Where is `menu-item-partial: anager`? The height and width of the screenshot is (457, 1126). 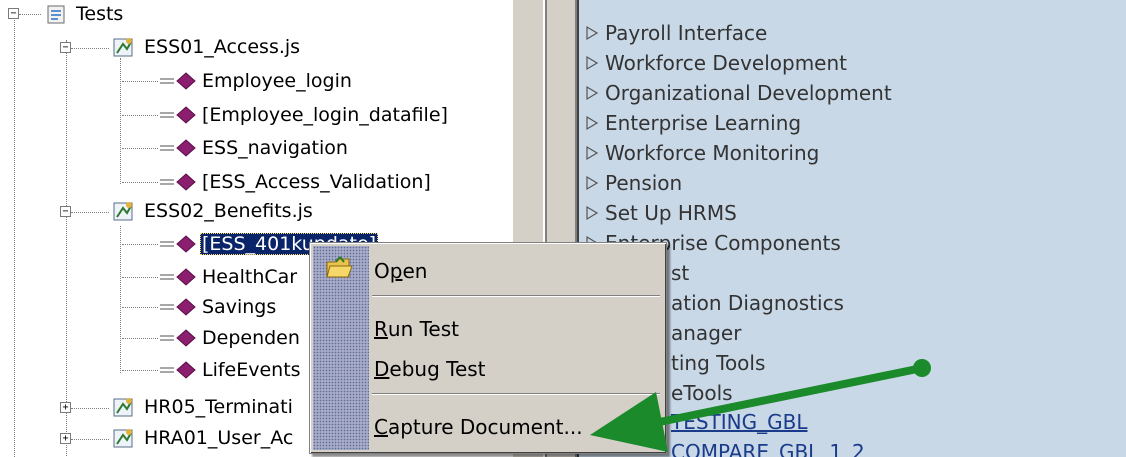
menu-item-partial: anager is located at coordinates (706, 333).